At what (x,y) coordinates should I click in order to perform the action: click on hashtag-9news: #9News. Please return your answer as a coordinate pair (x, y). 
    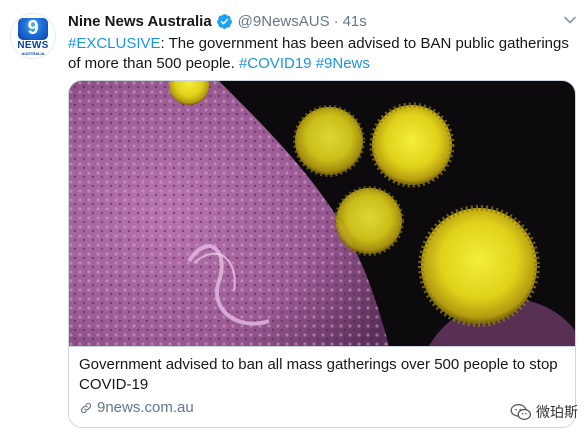
    Looking at the image, I should click on (343, 63).